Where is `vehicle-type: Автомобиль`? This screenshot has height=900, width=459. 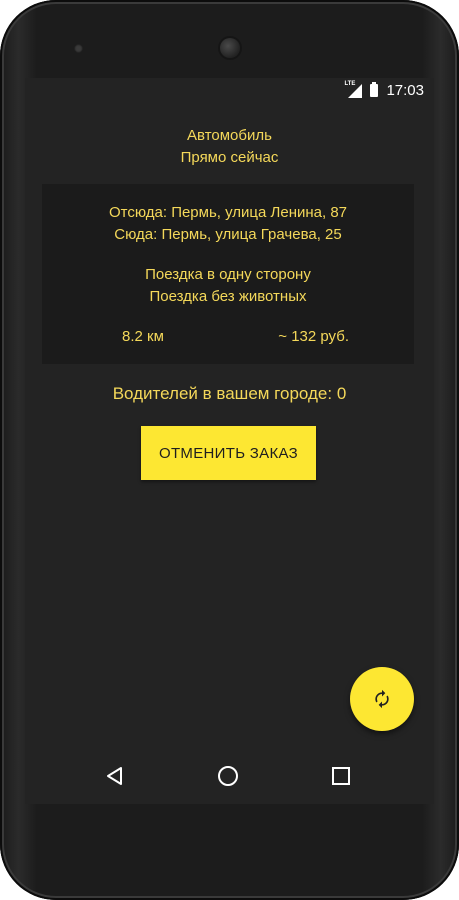 vehicle-type: Автомобиль is located at coordinates (229, 135).